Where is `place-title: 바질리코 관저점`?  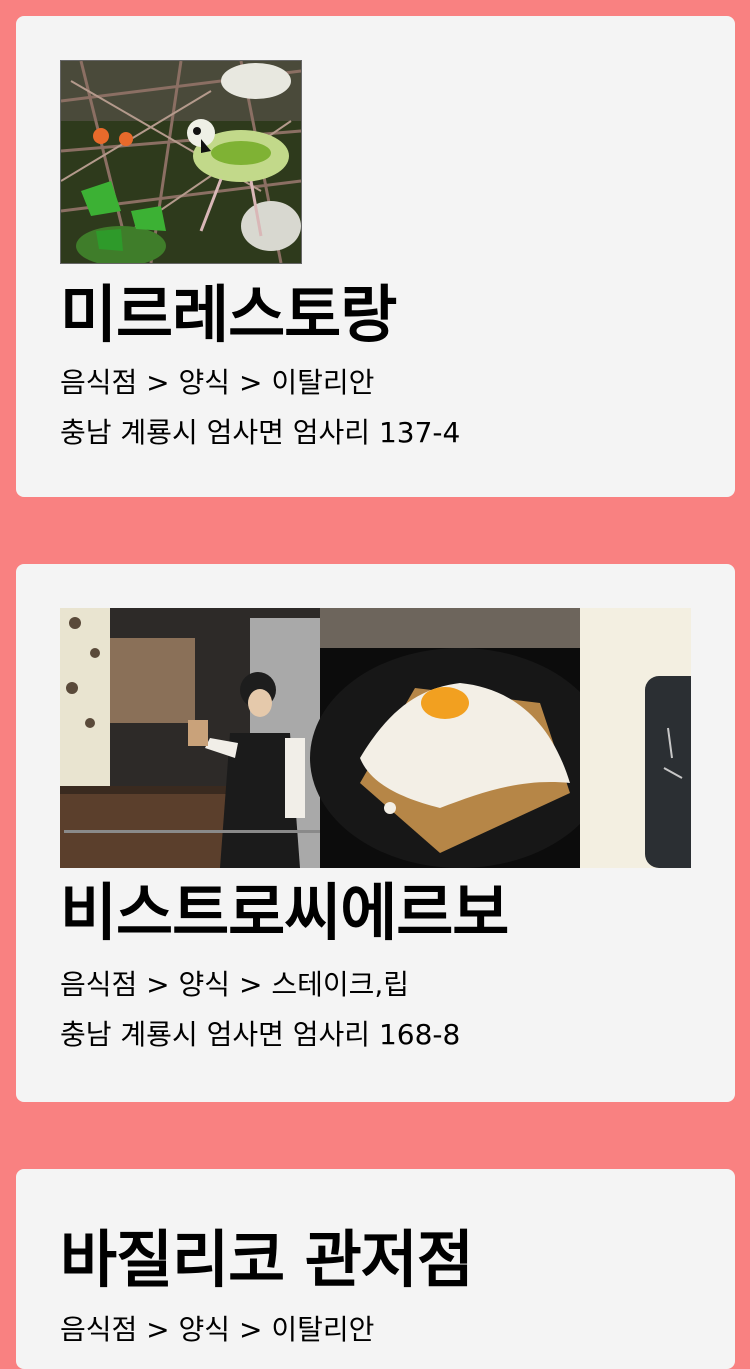
place-title: 바질리코 관저점 is located at coordinates (267, 1260).